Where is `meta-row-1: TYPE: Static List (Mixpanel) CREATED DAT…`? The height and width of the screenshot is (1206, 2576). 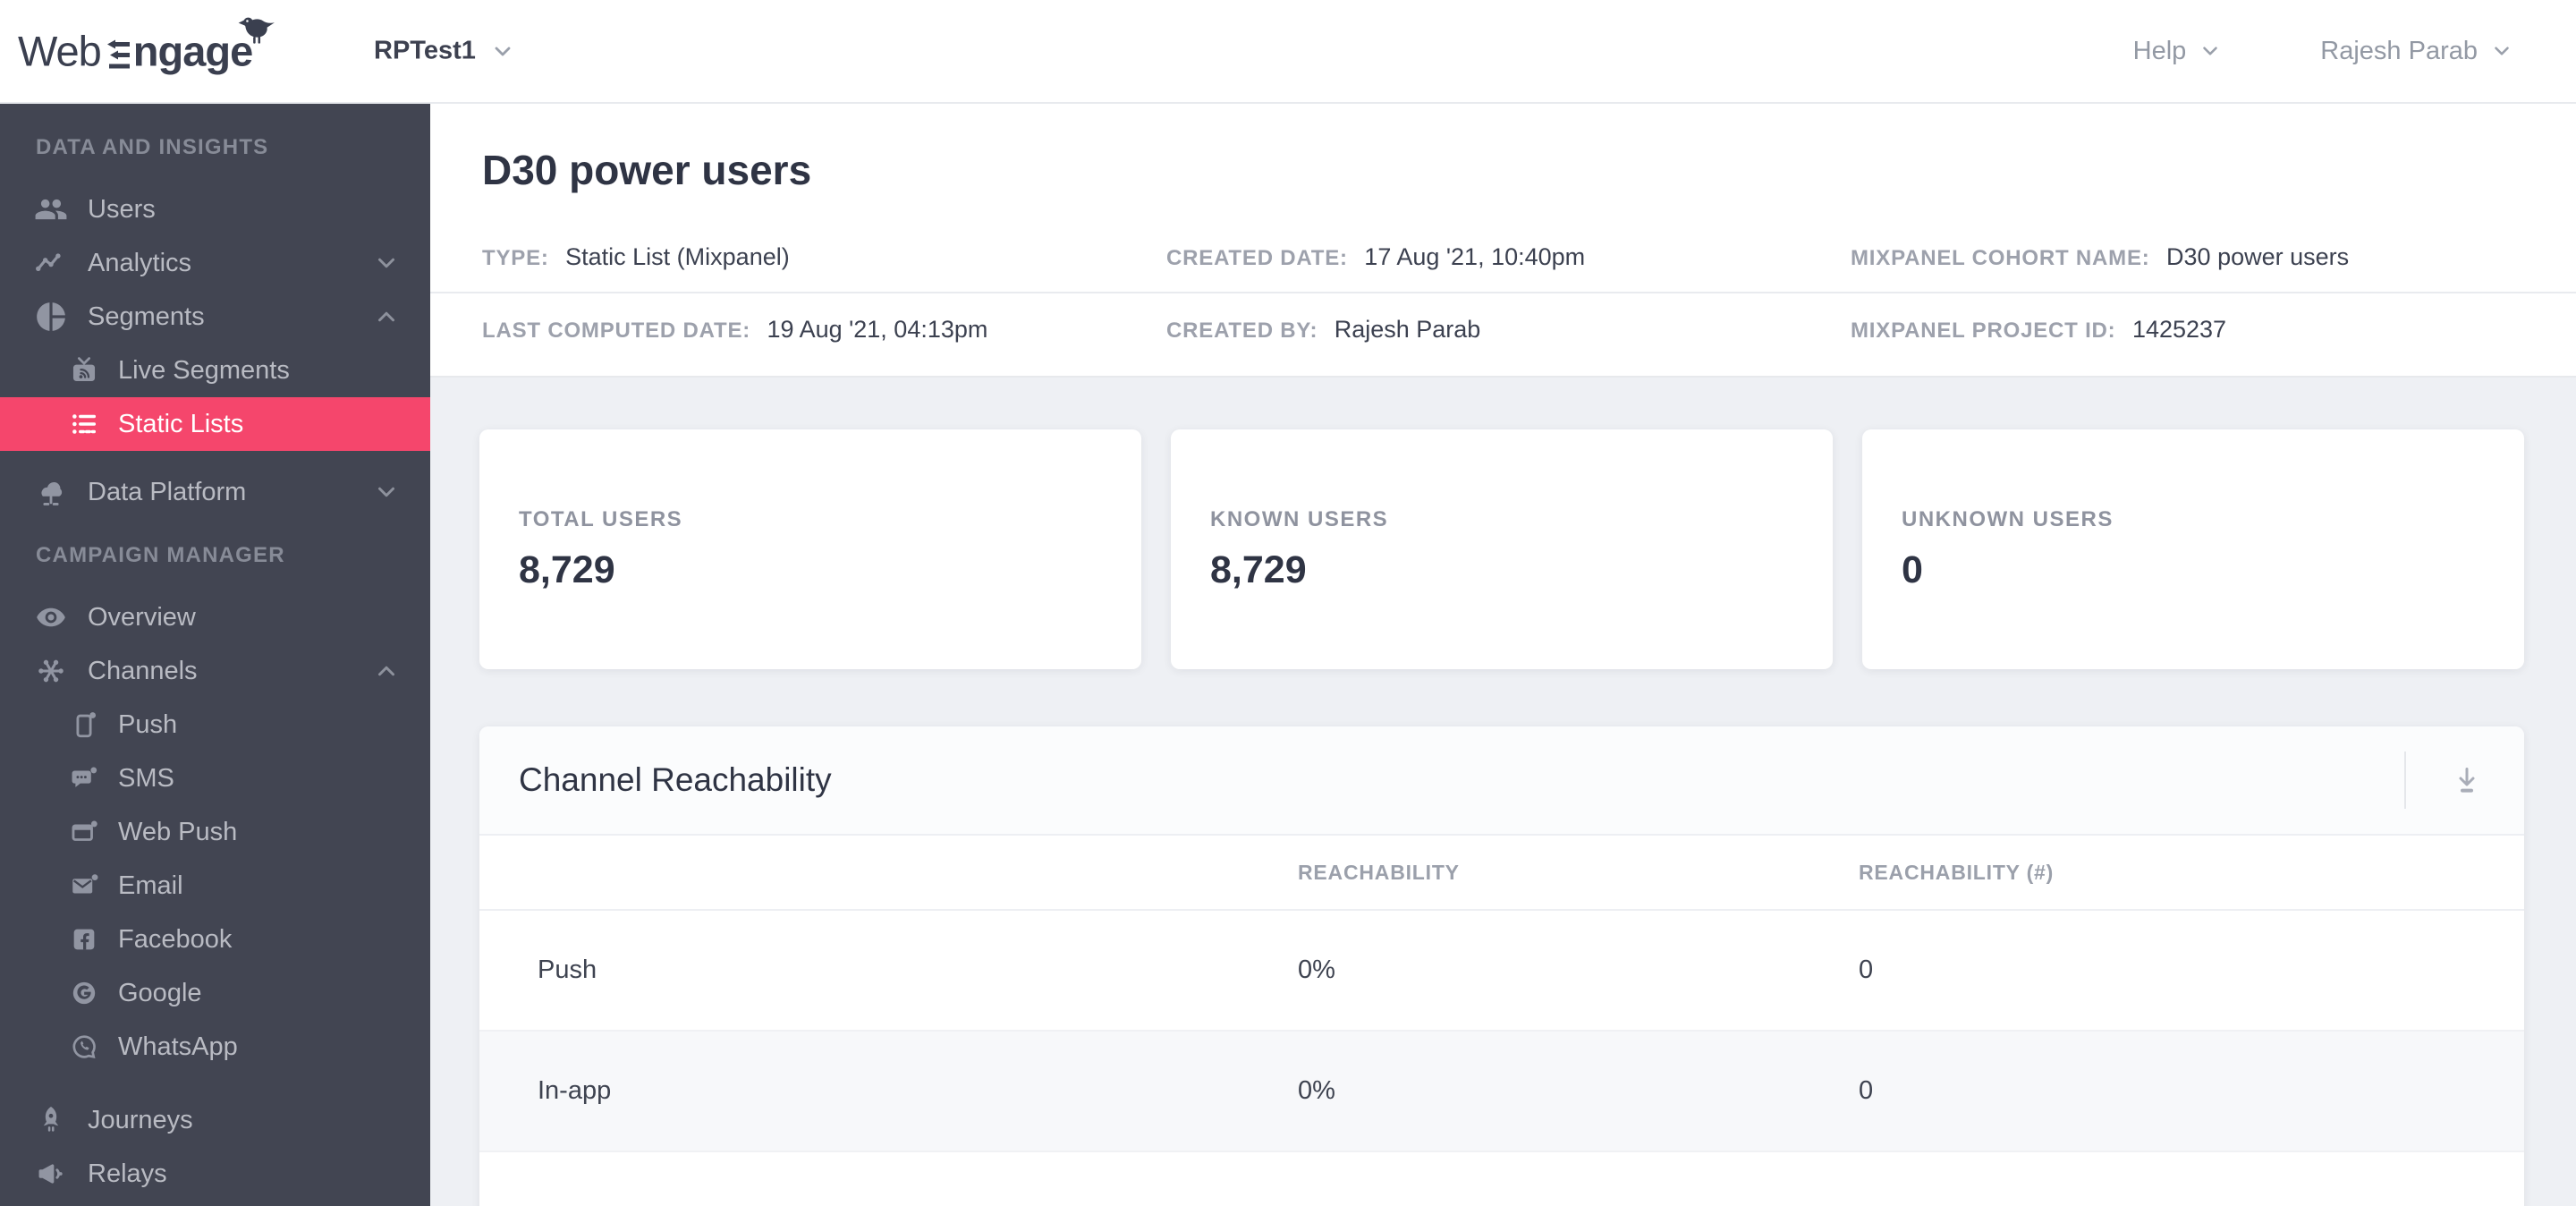 meta-row-1: TYPE: Static List (Mixpanel) CREATED DAT… is located at coordinates (1503, 257).